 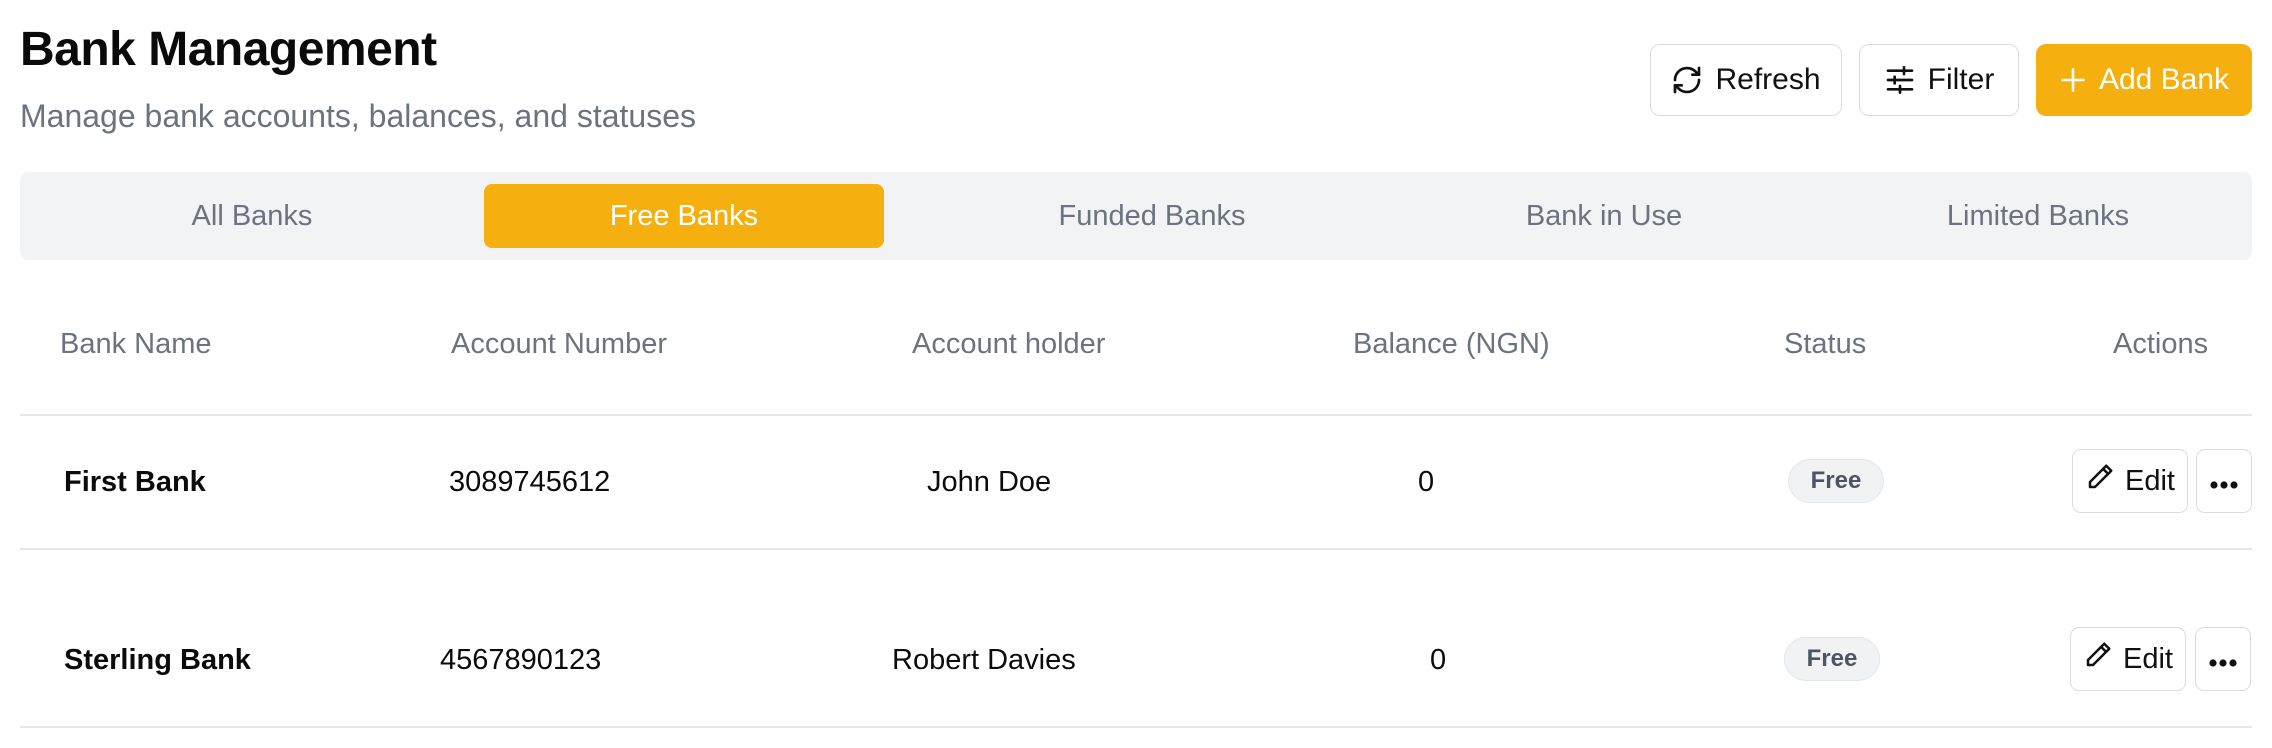 What do you see at coordinates (1768, 79) in the screenshot?
I see `refresh-button-label: Refresh` at bounding box center [1768, 79].